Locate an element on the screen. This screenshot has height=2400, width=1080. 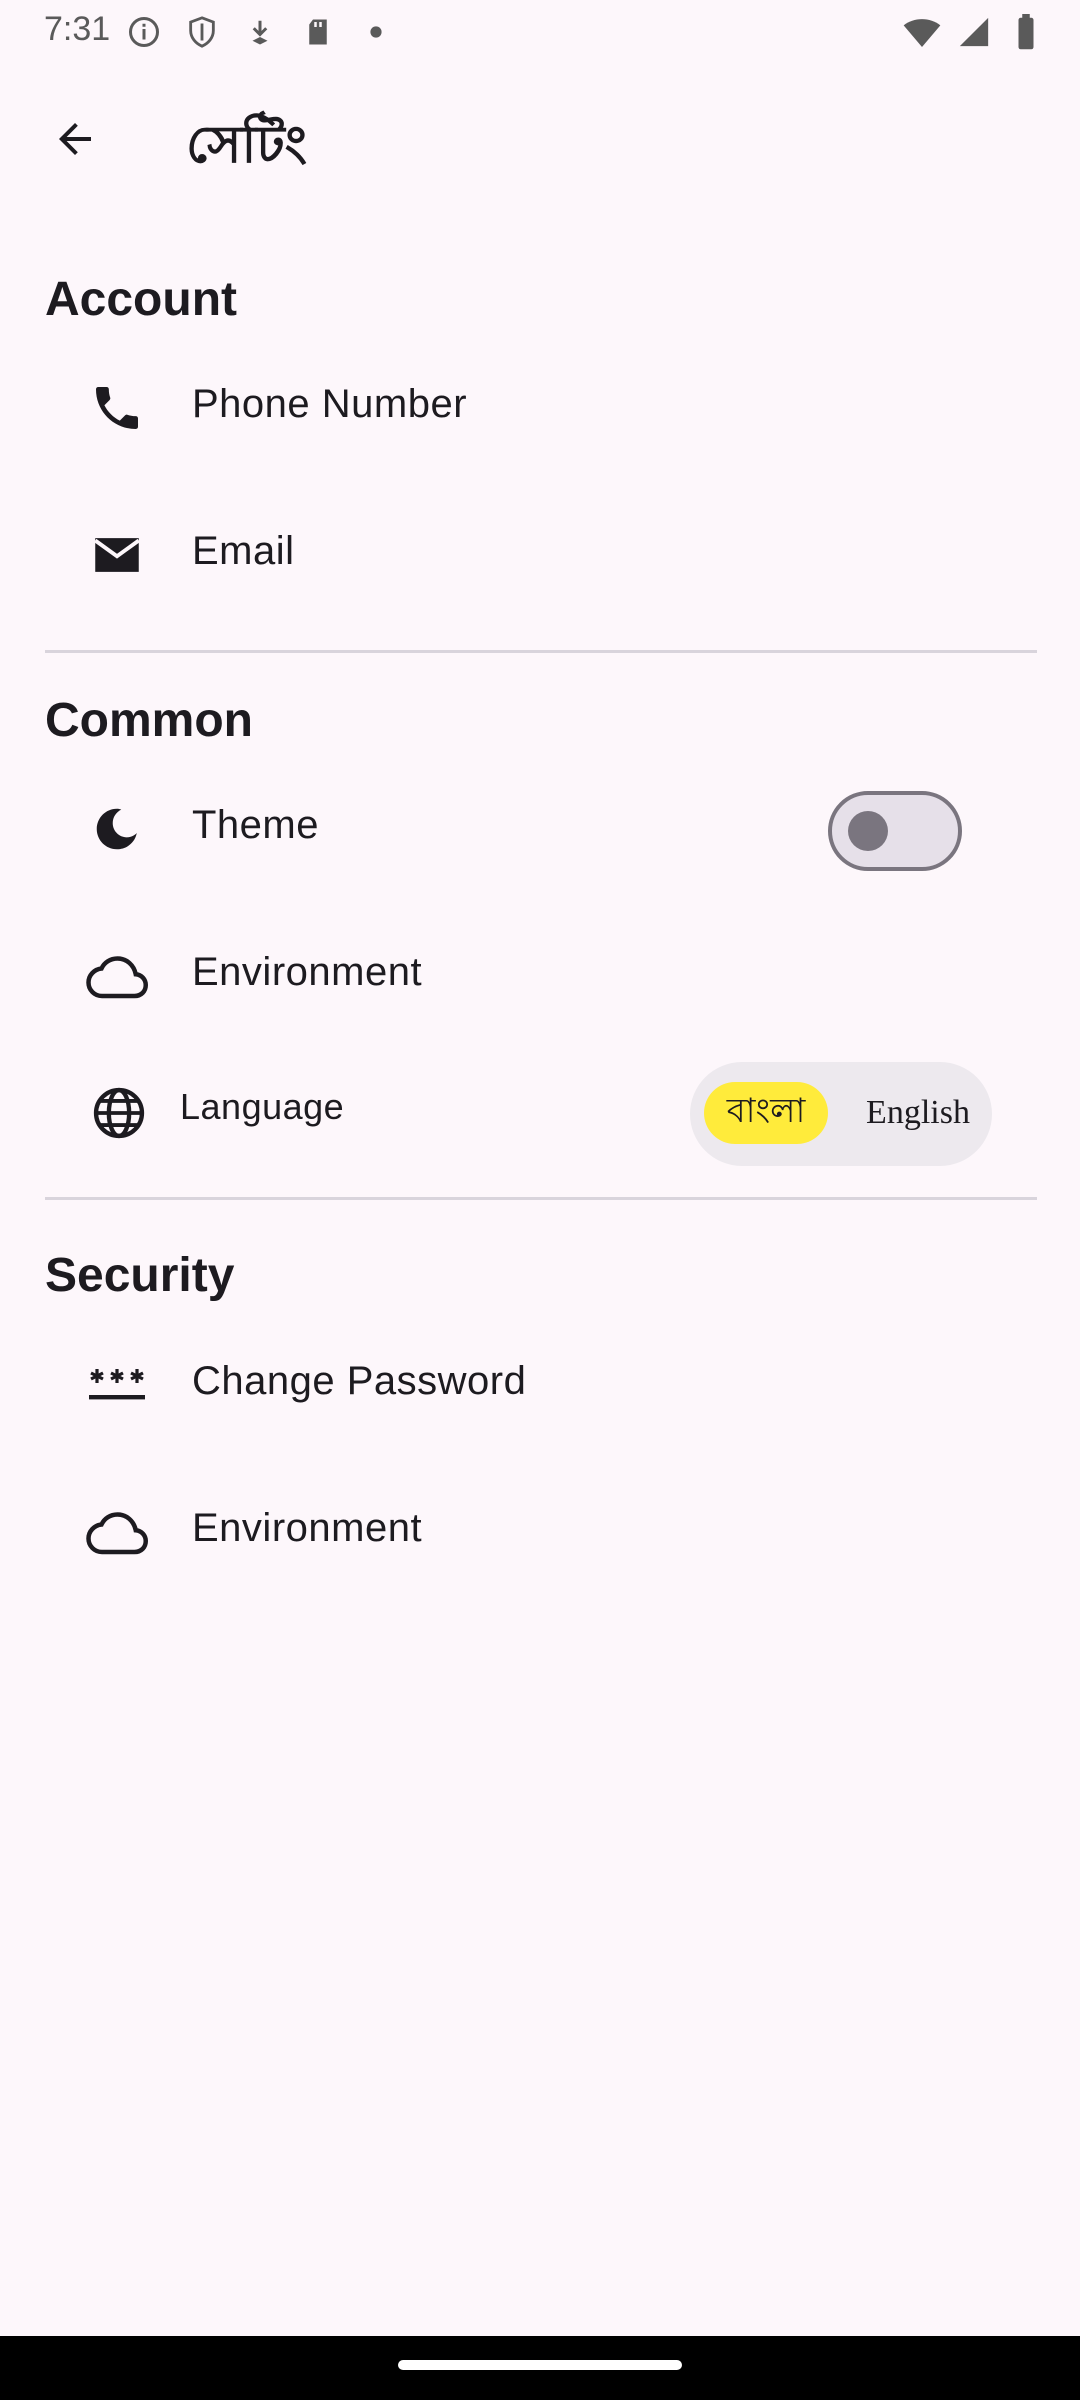
wifi-icon is located at coordinates (922, 32).